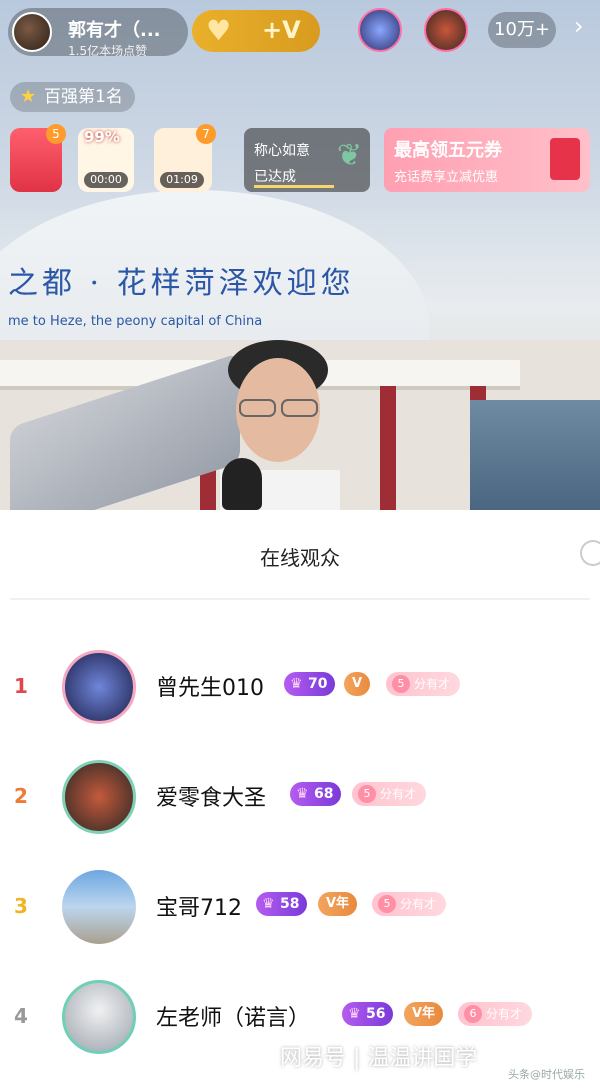  I want to click on close-icon: ›, so click(579, 26).